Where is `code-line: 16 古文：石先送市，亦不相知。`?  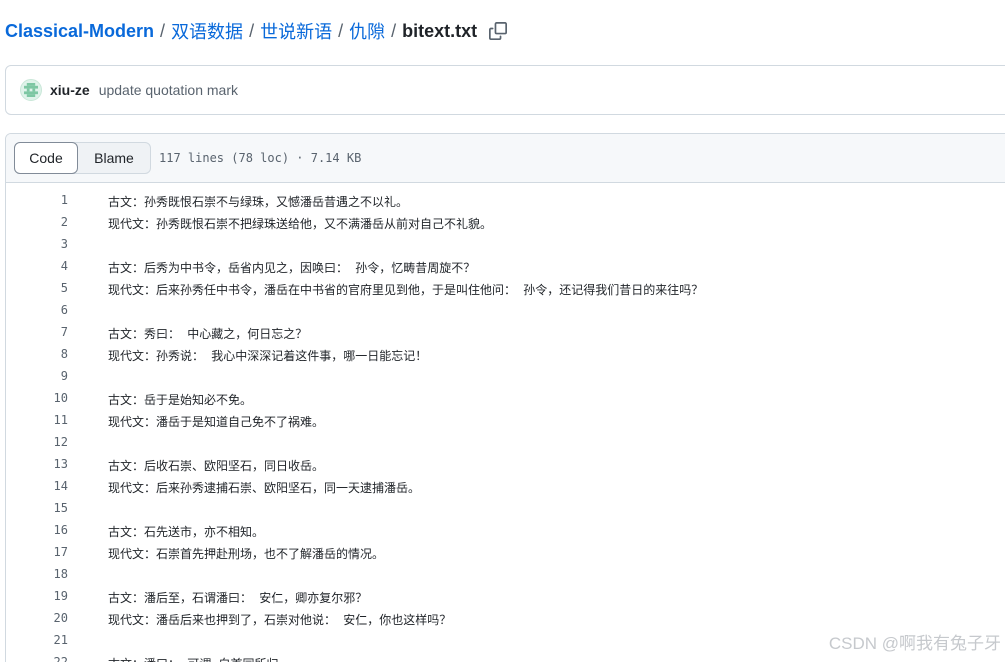
code-line: 16 古文：石先送市，亦不相知。 is located at coordinates (505, 531).